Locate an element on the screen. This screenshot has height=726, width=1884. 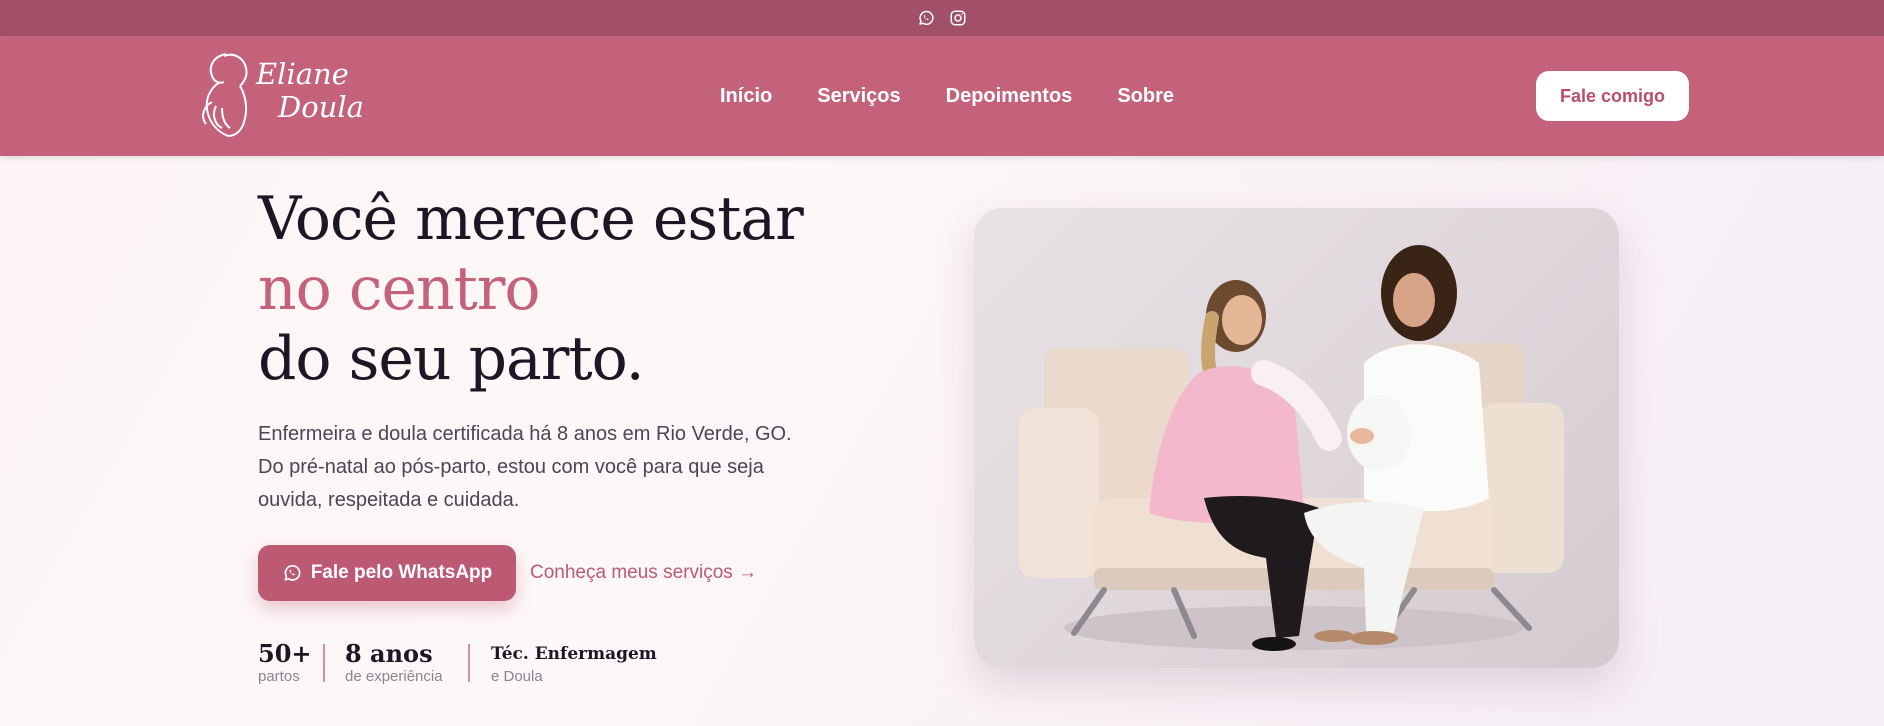
services-link: Conheça meus serviços → is located at coordinates (643, 573).